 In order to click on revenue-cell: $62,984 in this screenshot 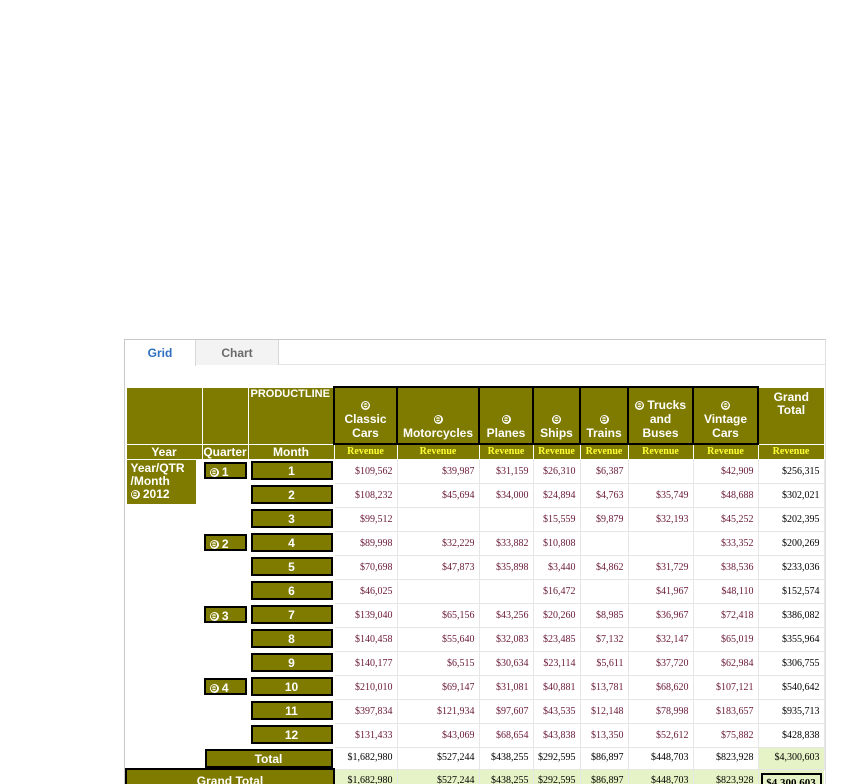, I will do `click(725, 663)`.